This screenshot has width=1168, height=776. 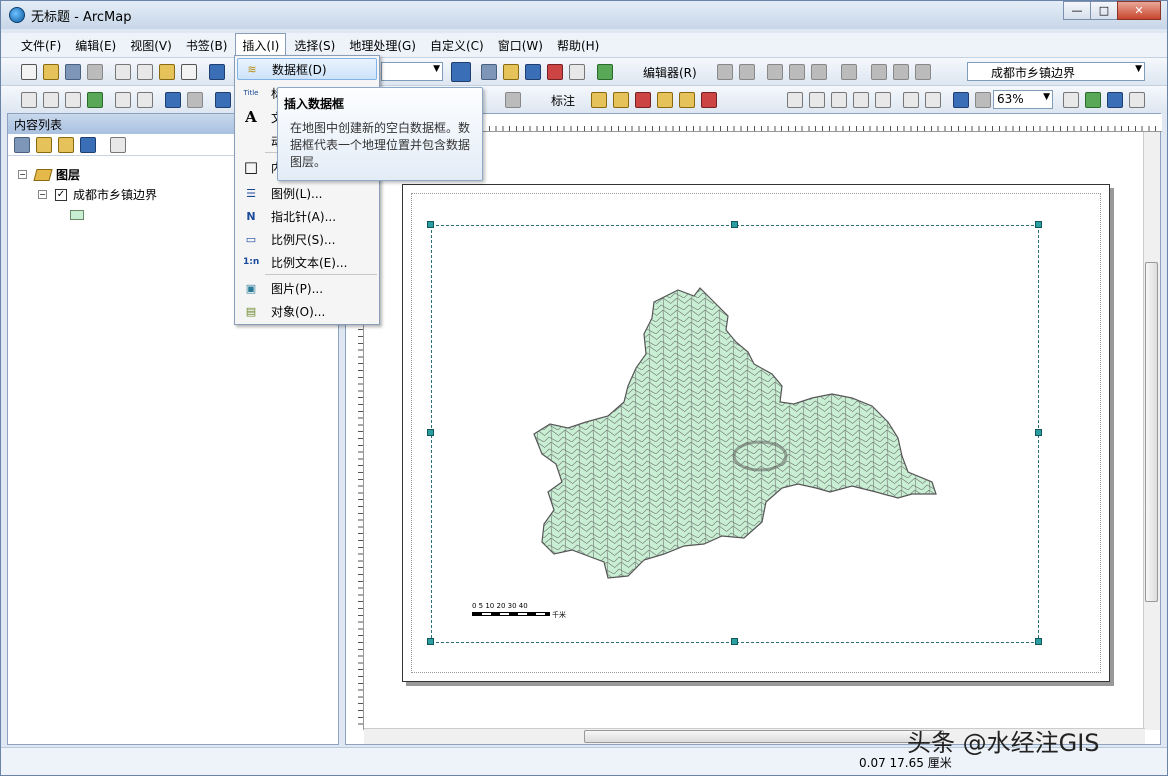 What do you see at coordinates (665, 100) in the screenshot?
I see `lock-labels-icon` at bounding box center [665, 100].